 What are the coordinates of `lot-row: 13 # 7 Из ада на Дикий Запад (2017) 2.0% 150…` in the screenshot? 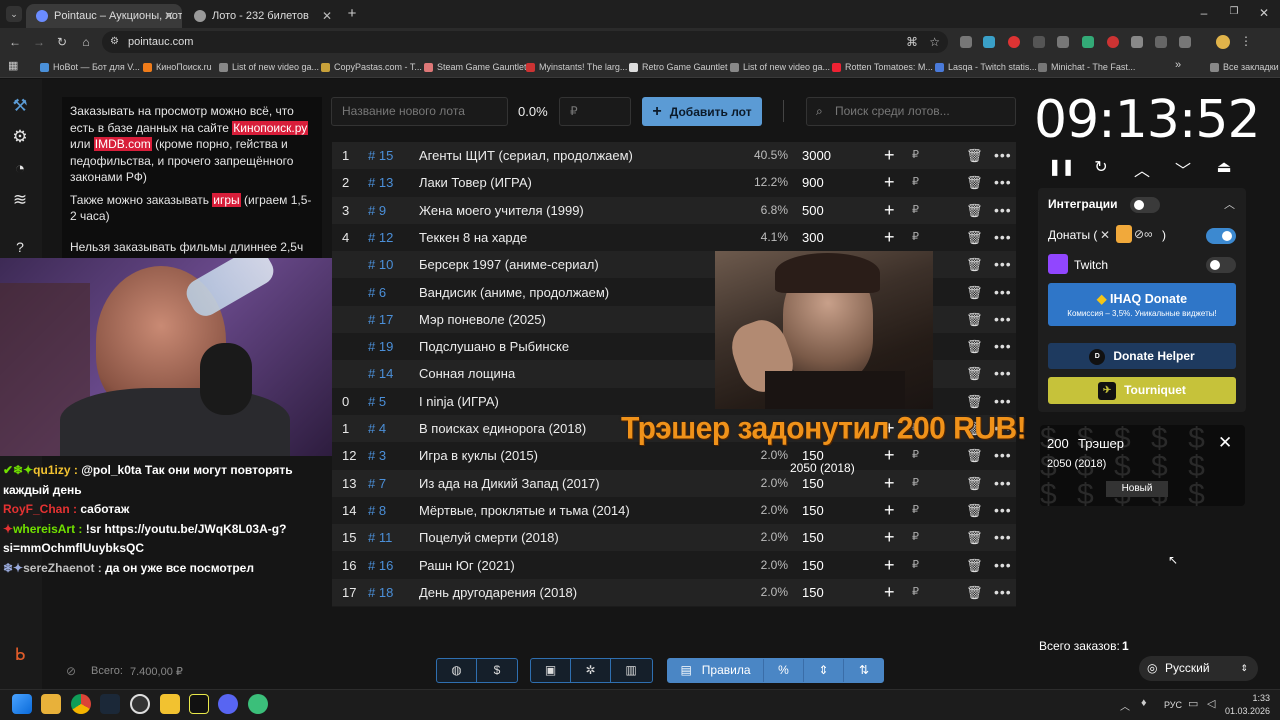 It's located at (674, 483).